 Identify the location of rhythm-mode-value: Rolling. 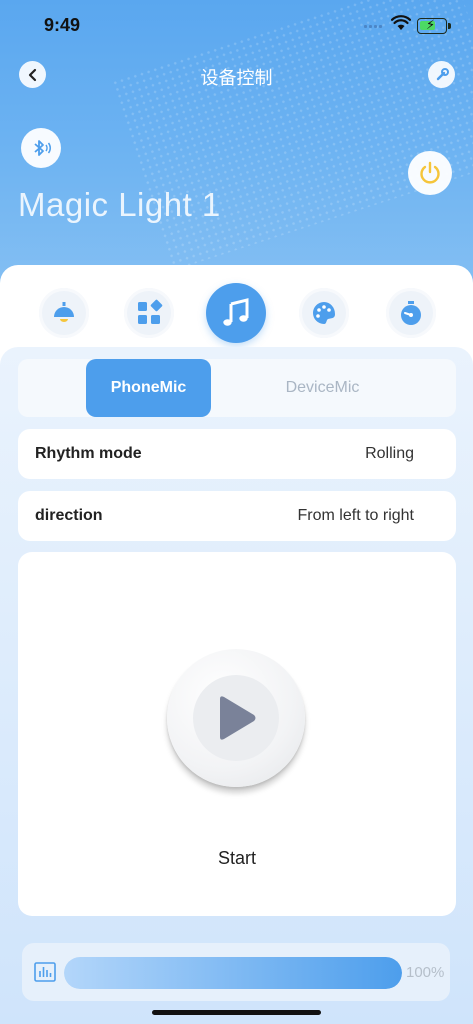
(389, 453).